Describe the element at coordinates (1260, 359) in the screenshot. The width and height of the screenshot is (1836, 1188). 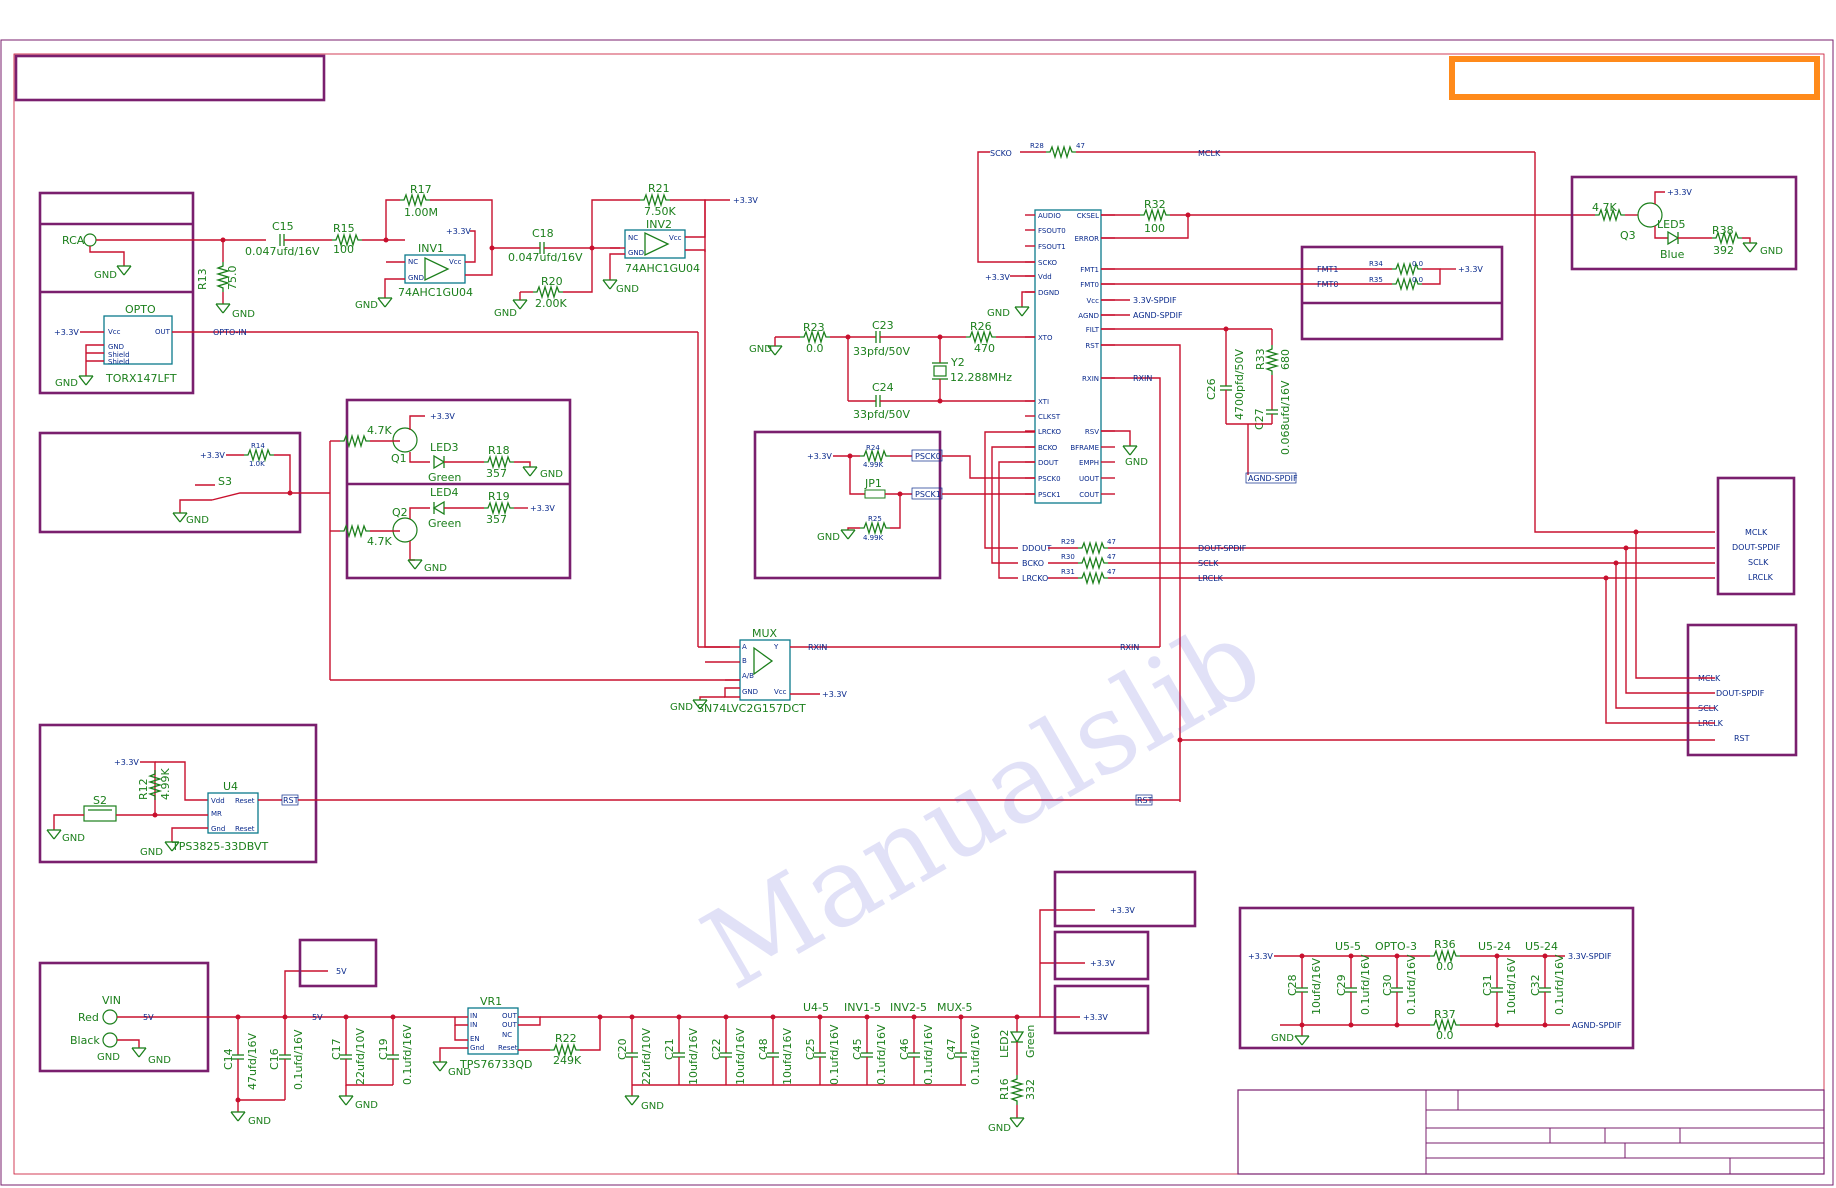
I see `r33-ref: R33` at that location.